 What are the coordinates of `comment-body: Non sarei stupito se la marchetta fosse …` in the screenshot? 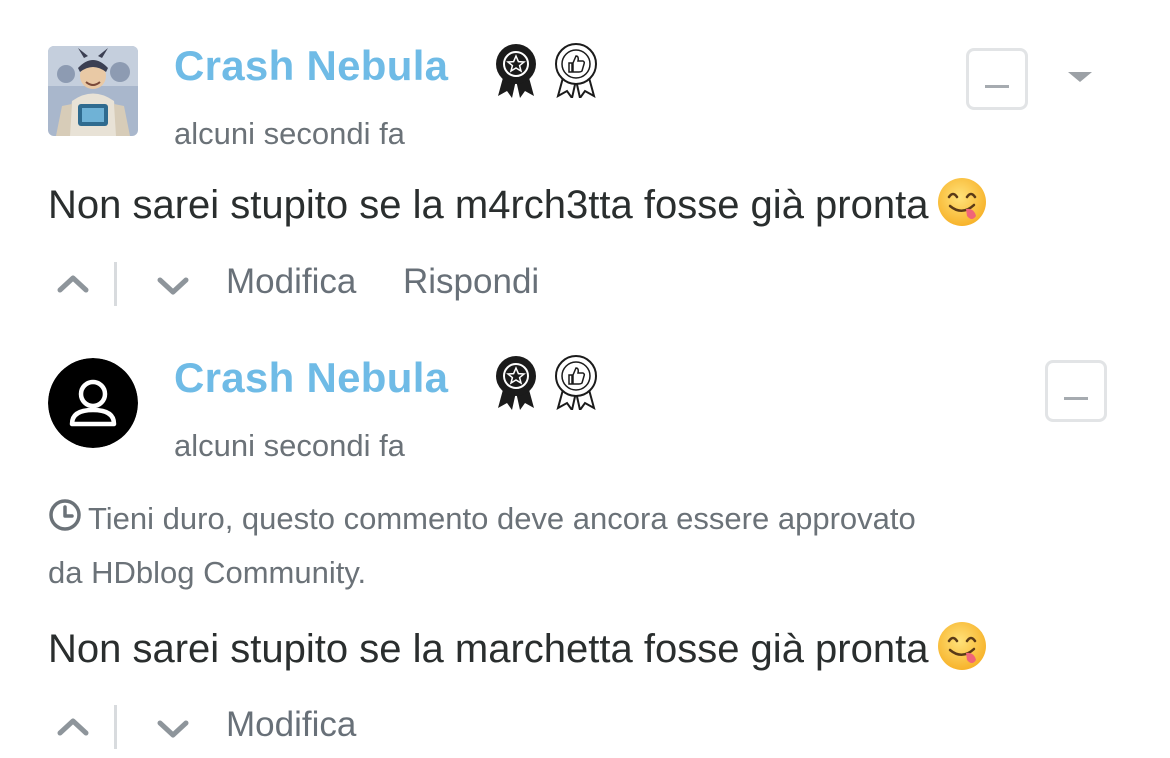 It's located at (518, 646).